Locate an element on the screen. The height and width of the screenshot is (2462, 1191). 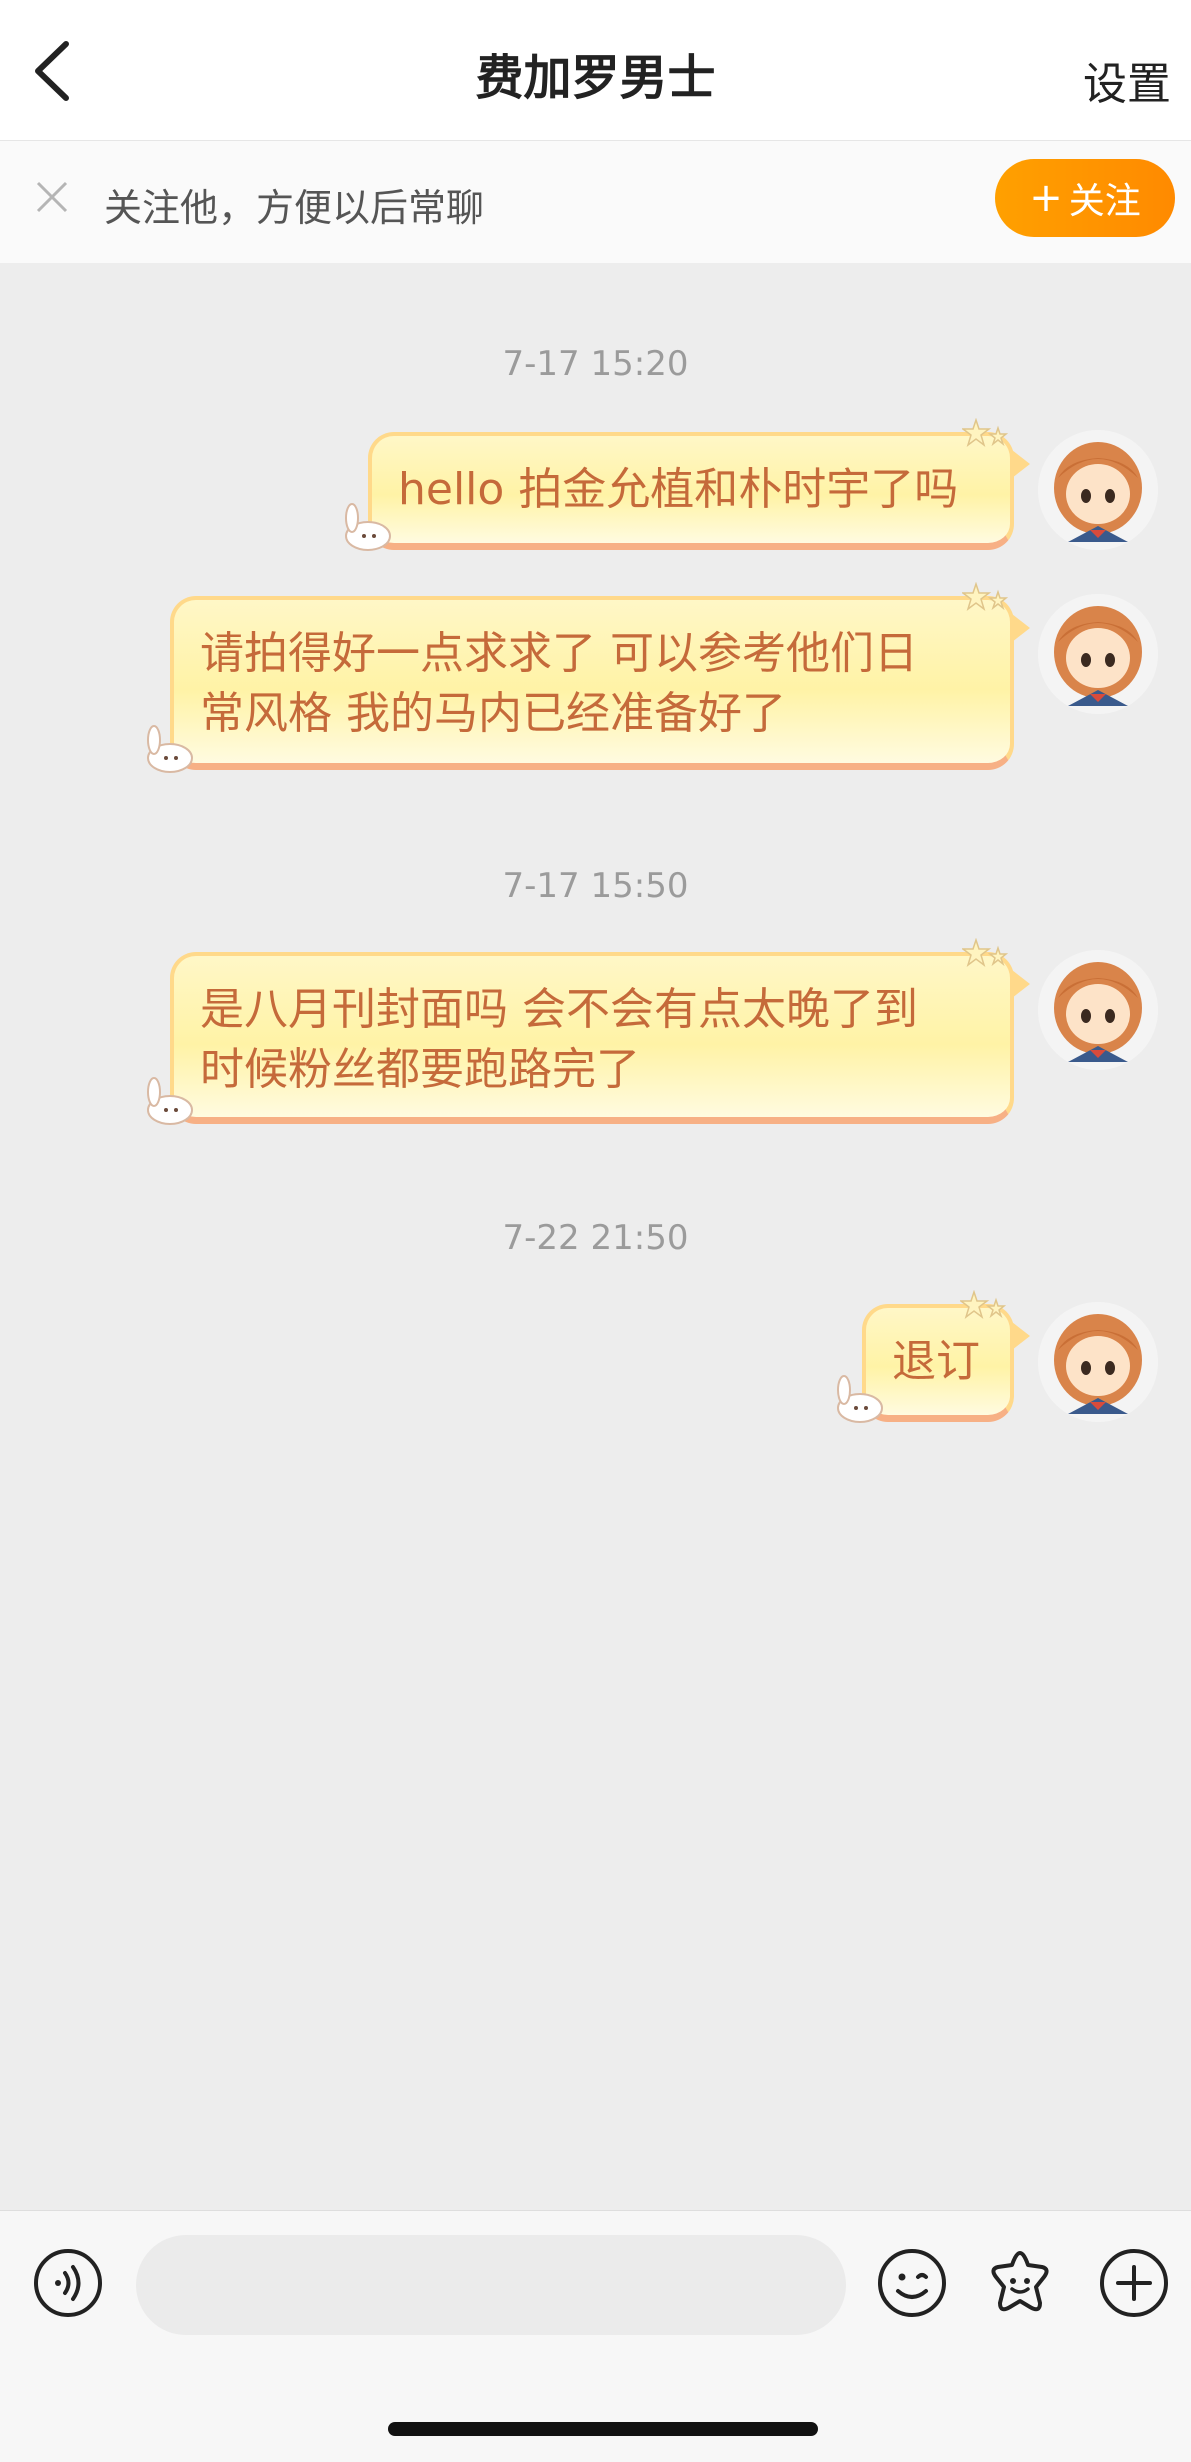
message-text-line: 请拍得好一点求求了 可以参考他们日 is located at coordinates (559, 653).